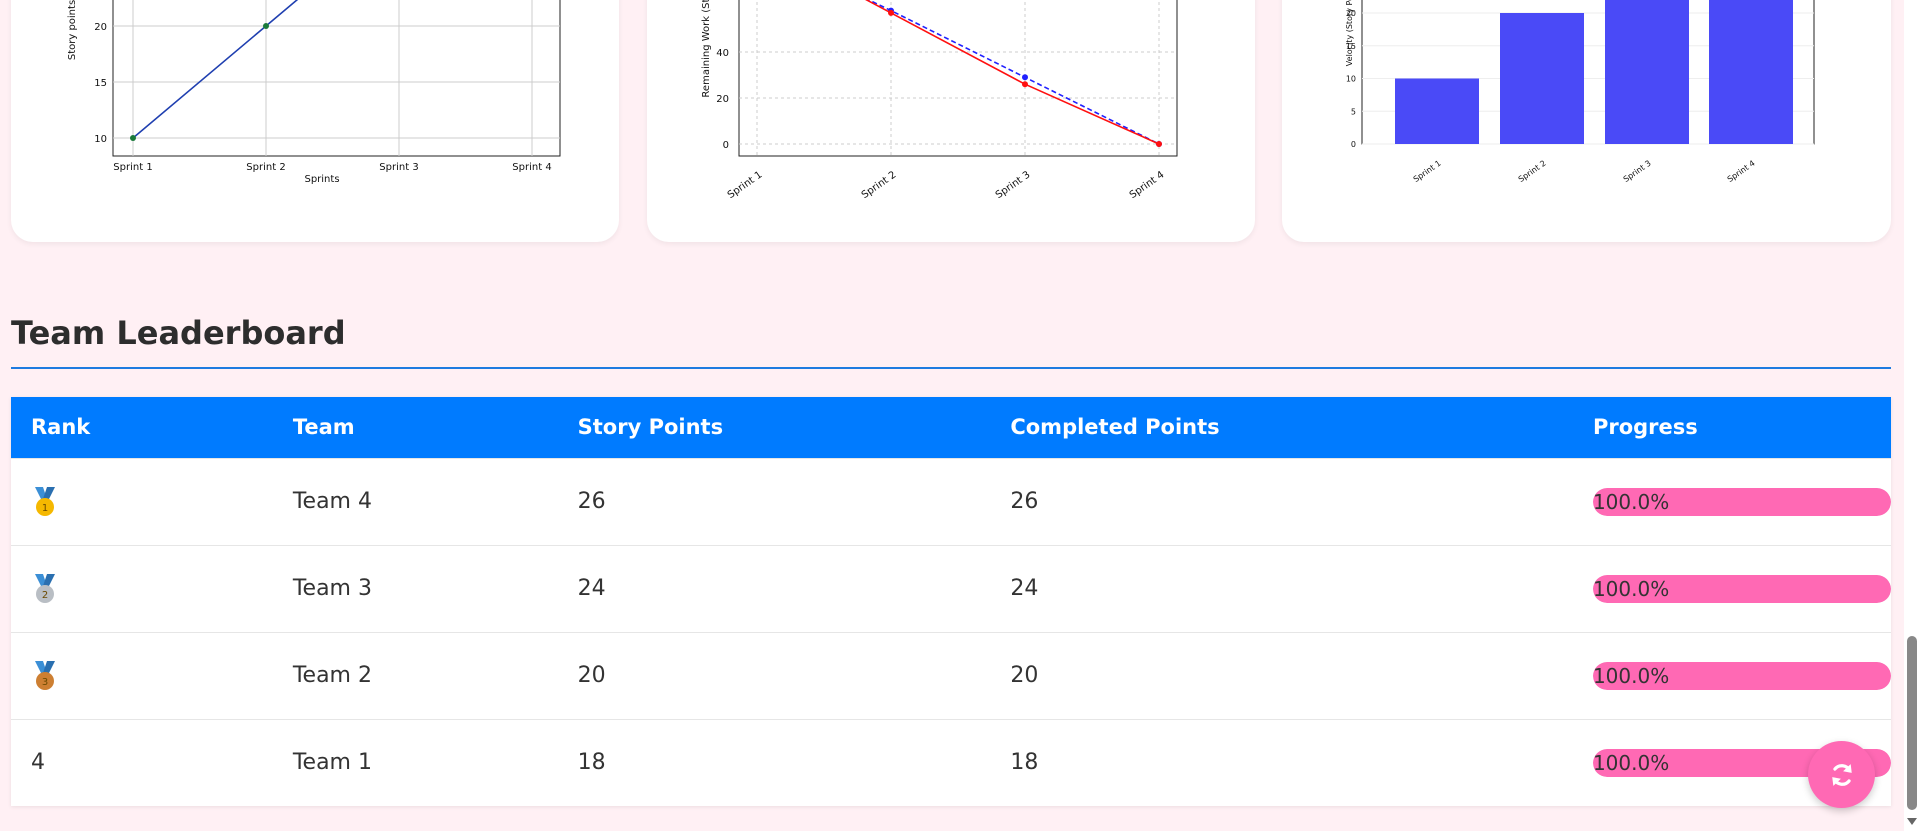 This screenshot has width=1920, height=831. I want to click on refresh-icon, so click(1841, 774).